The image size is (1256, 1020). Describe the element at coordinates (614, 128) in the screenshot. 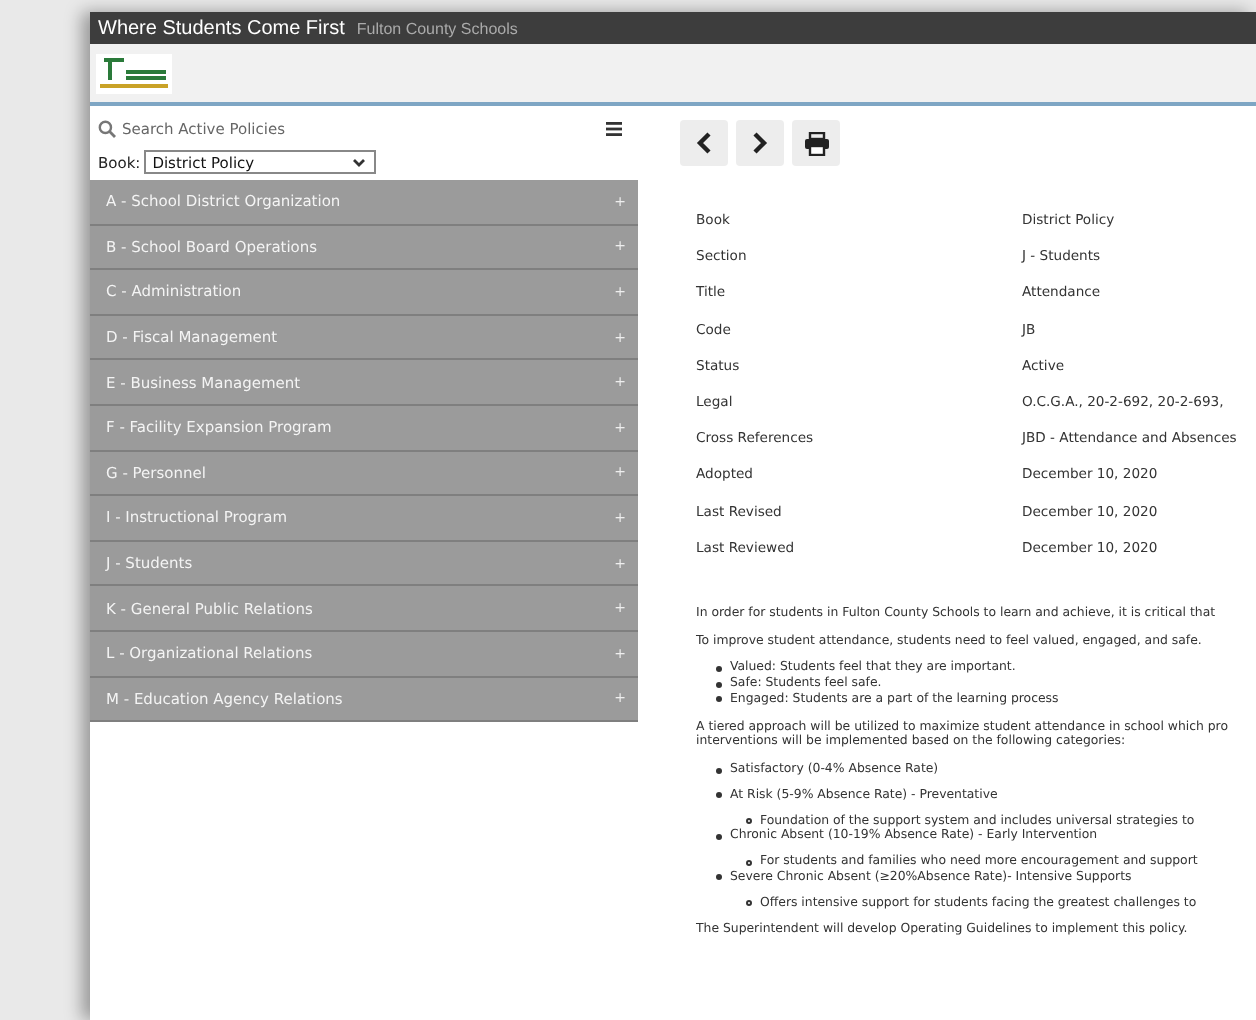

I see `menu-icon` at that location.